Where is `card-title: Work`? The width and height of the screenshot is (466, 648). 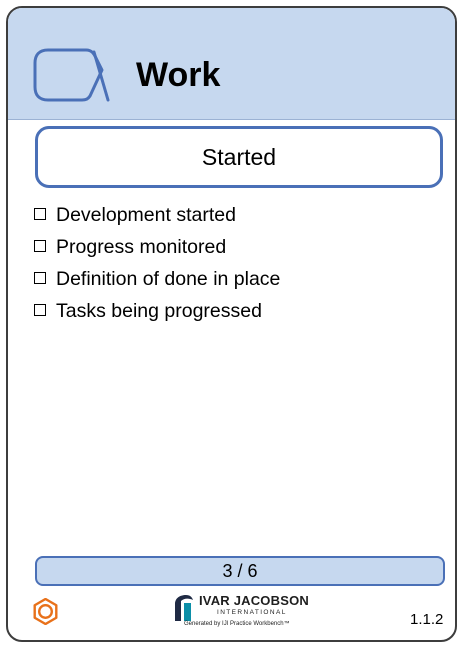
card-title: Work is located at coordinates (178, 75).